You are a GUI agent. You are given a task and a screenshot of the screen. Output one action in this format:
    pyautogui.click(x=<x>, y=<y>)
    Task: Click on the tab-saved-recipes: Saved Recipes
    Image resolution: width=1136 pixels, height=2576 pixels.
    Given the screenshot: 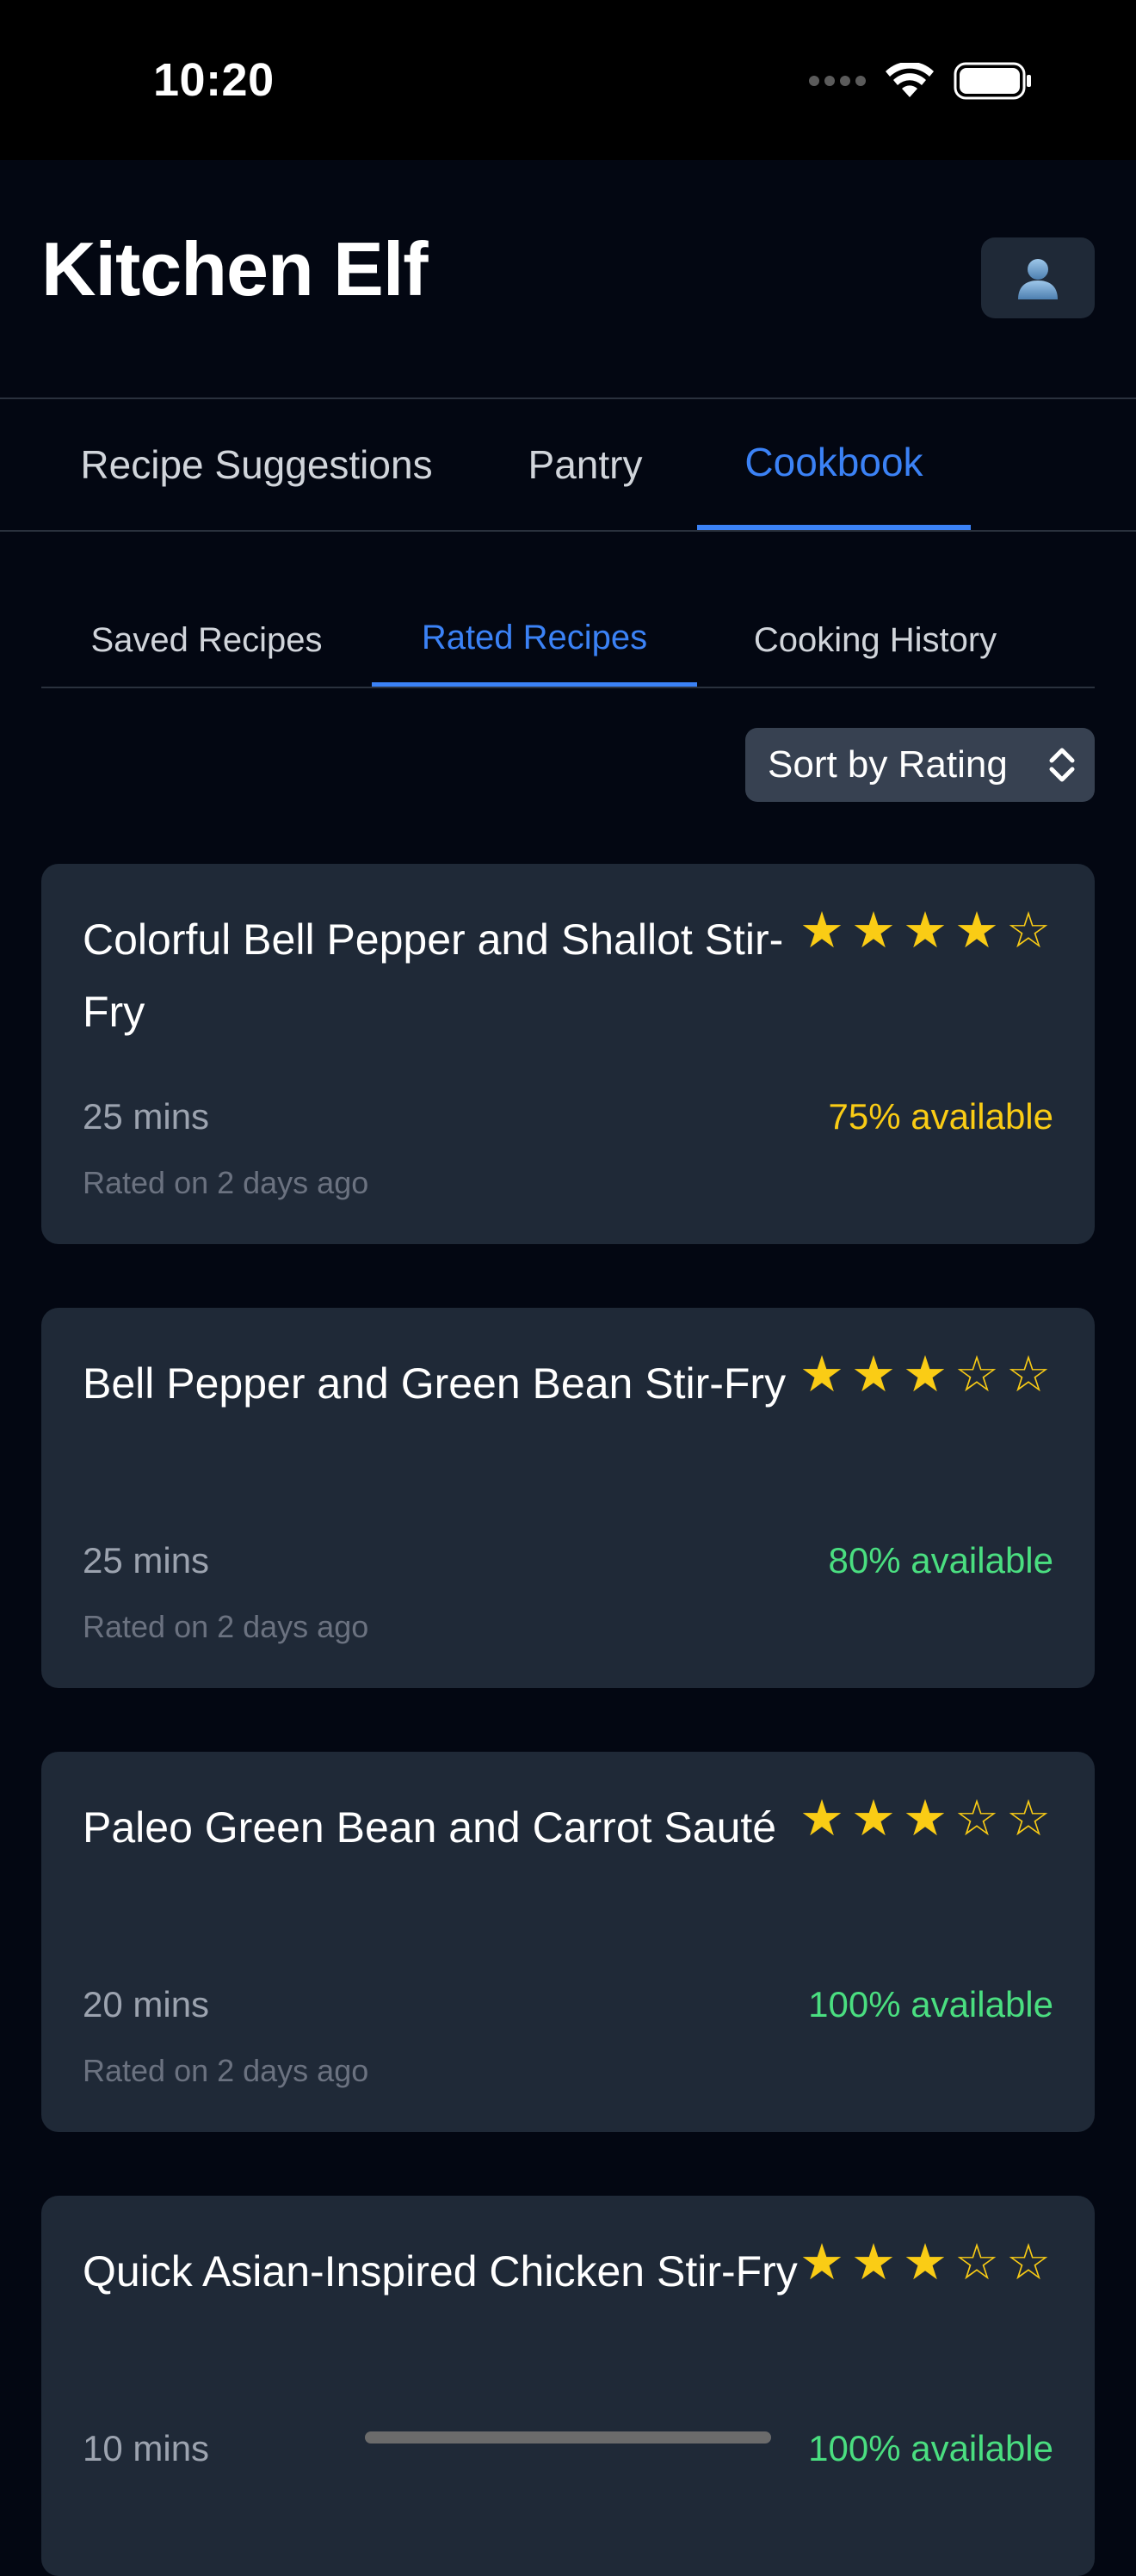 What is the action you would take?
    pyautogui.click(x=206, y=641)
    